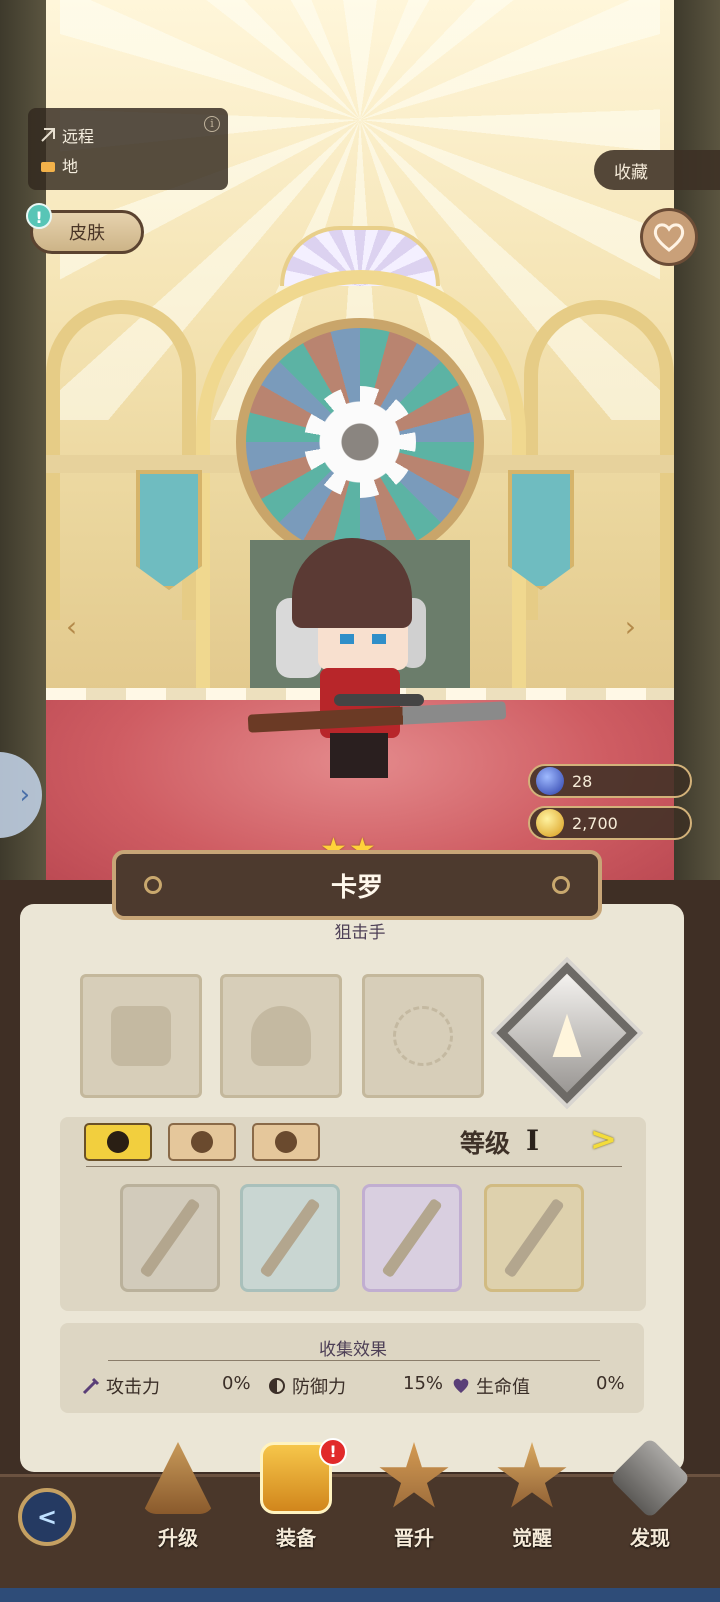 Image resolution: width=720 pixels, height=1602 pixels. I want to click on attribute-info-card: 远程 地 i, so click(128, 149).